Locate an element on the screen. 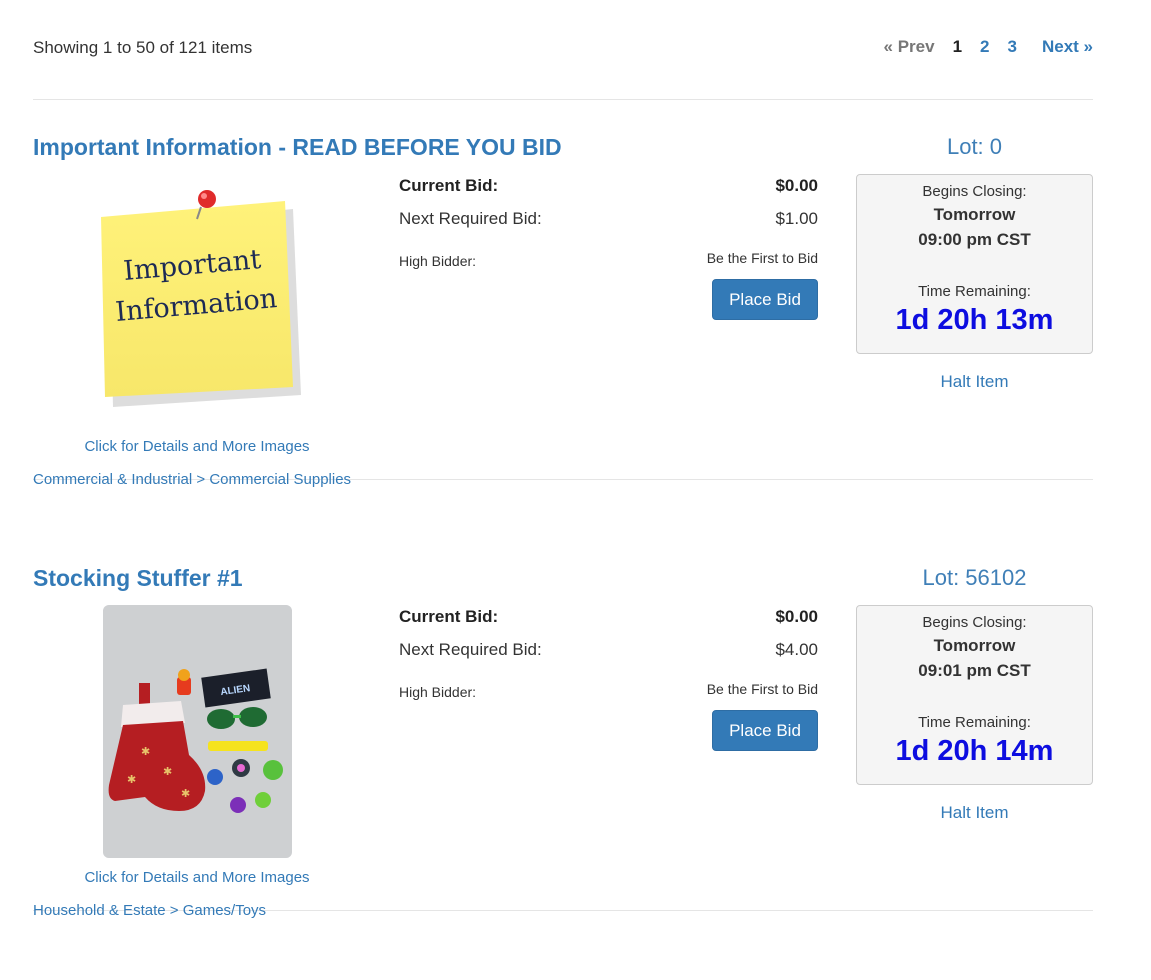  closing-time: 09:00 pm CST is located at coordinates (974, 239).